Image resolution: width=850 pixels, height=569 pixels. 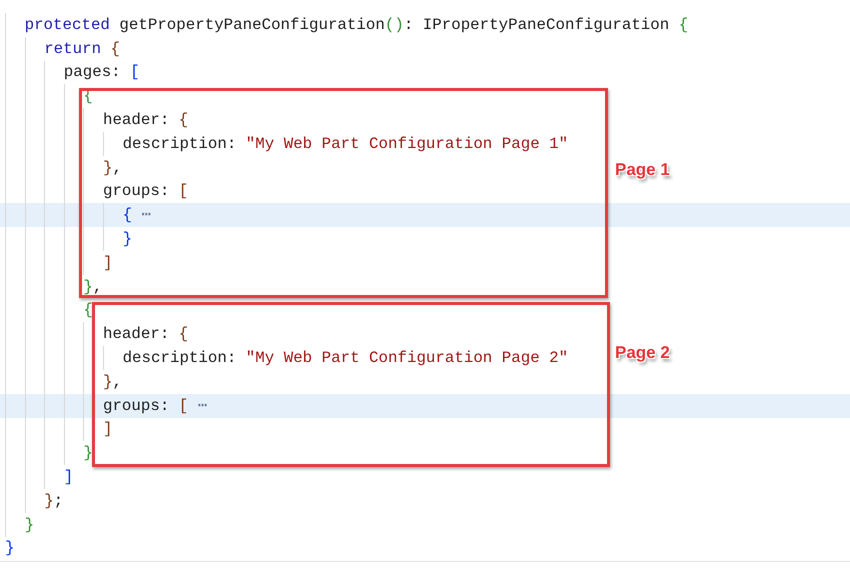 What do you see at coordinates (88, 310) in the screenshot?
I see `code-line: {` at bounding box center [88, 310].